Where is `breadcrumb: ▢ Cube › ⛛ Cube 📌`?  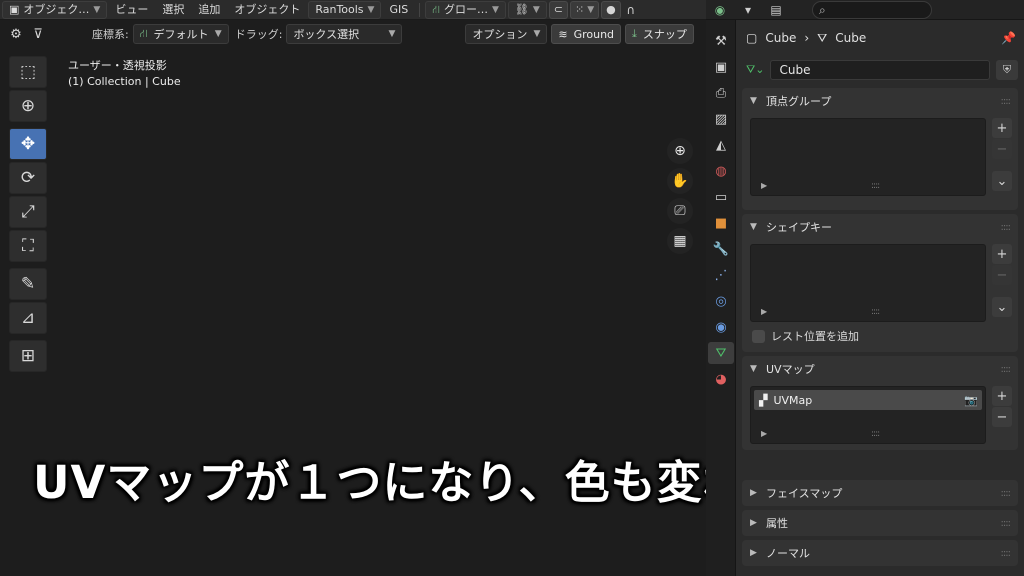
breadcrumb: ▢ Cube › ⛛ Cube 📌 is located at coordinates (880, 38).